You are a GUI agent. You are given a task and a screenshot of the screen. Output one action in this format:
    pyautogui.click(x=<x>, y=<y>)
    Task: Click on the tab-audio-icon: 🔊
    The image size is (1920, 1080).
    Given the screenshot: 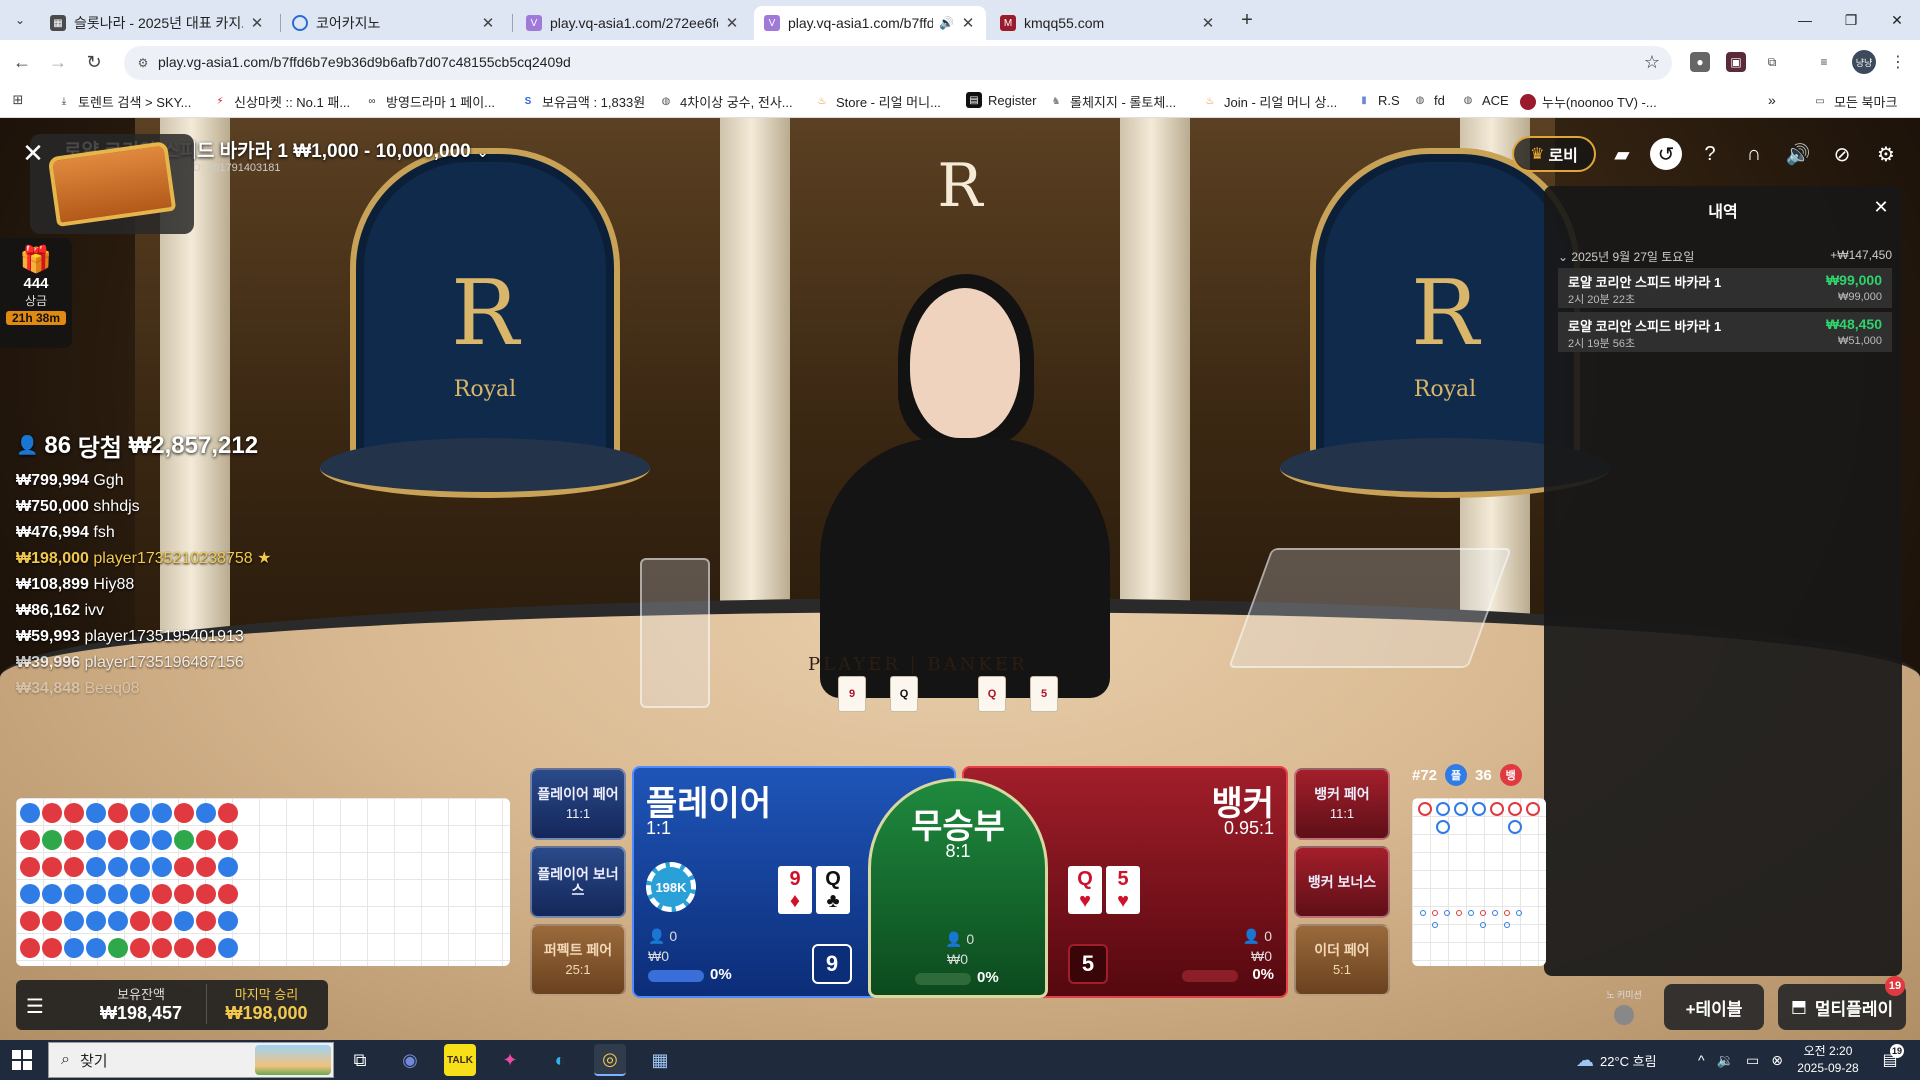 What is the action you would take?
    pyautogui.click(x=946, y=23)
    